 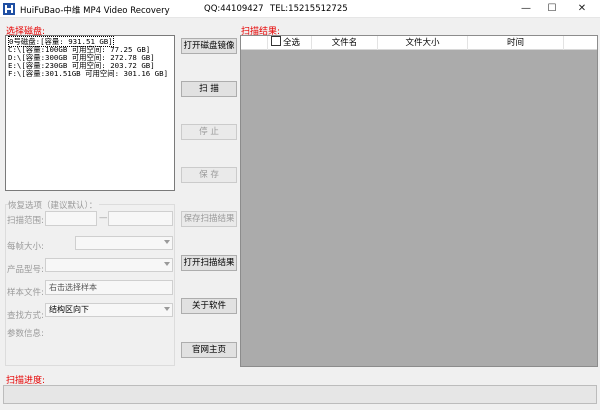 I want to click on product-model-label: 产品型号:, so click(x=25, y=270).